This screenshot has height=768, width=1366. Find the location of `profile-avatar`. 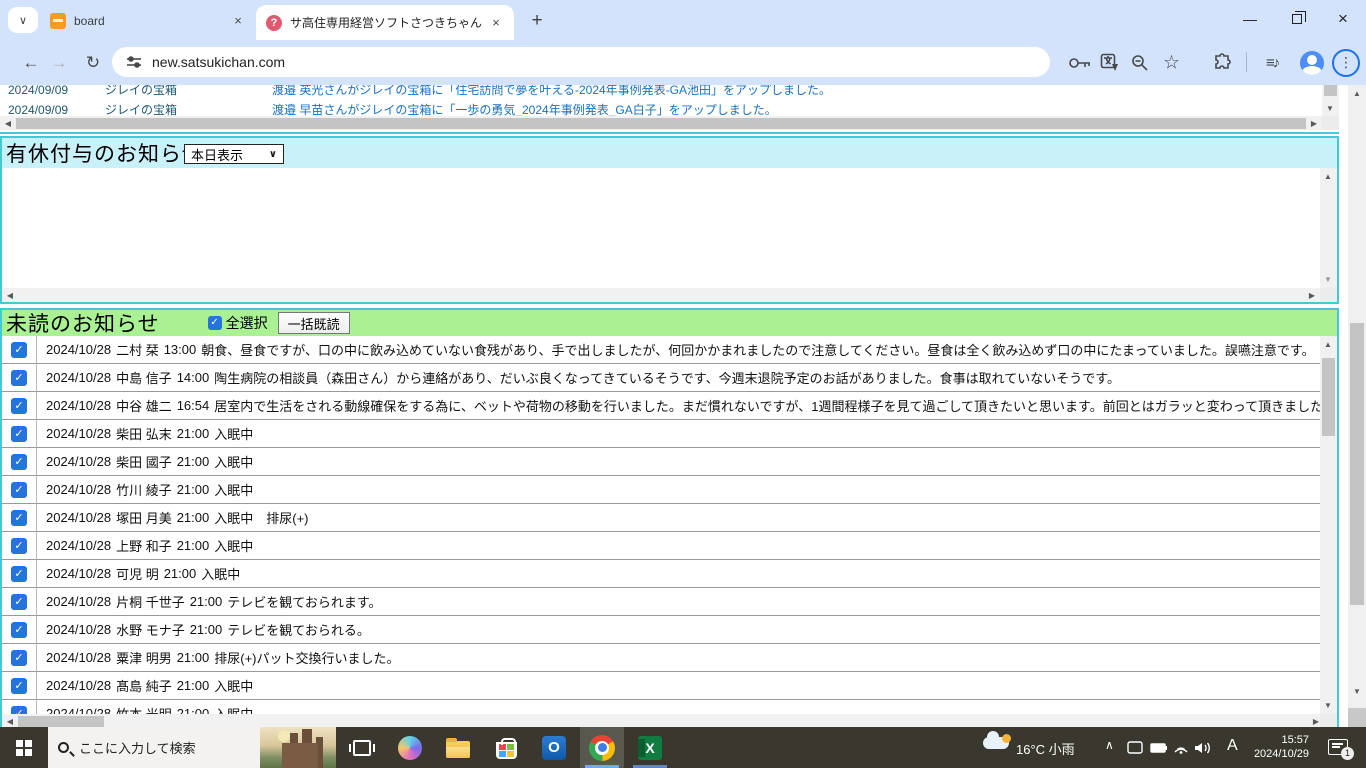

profile-avatar is located at coordinates (1312, 62).